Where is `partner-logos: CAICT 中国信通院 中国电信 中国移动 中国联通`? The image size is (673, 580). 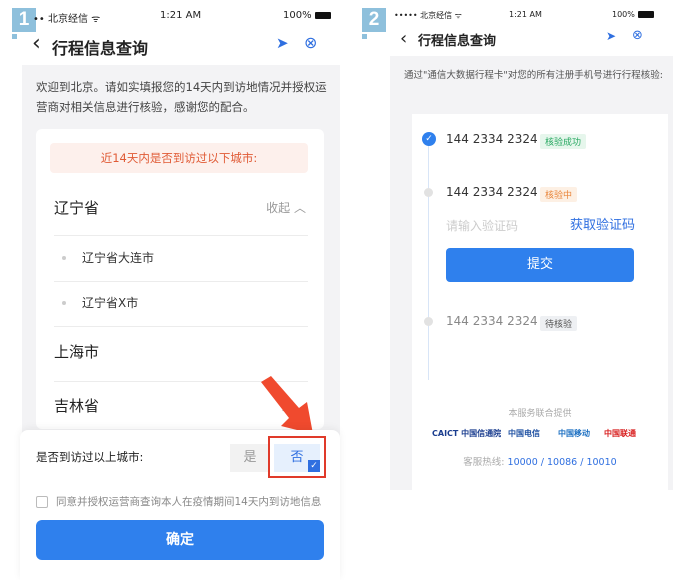
partner-logos: CAICT 中国信通院 中国电信 中国移动 中国联通 is located at coordinates (540, 435).